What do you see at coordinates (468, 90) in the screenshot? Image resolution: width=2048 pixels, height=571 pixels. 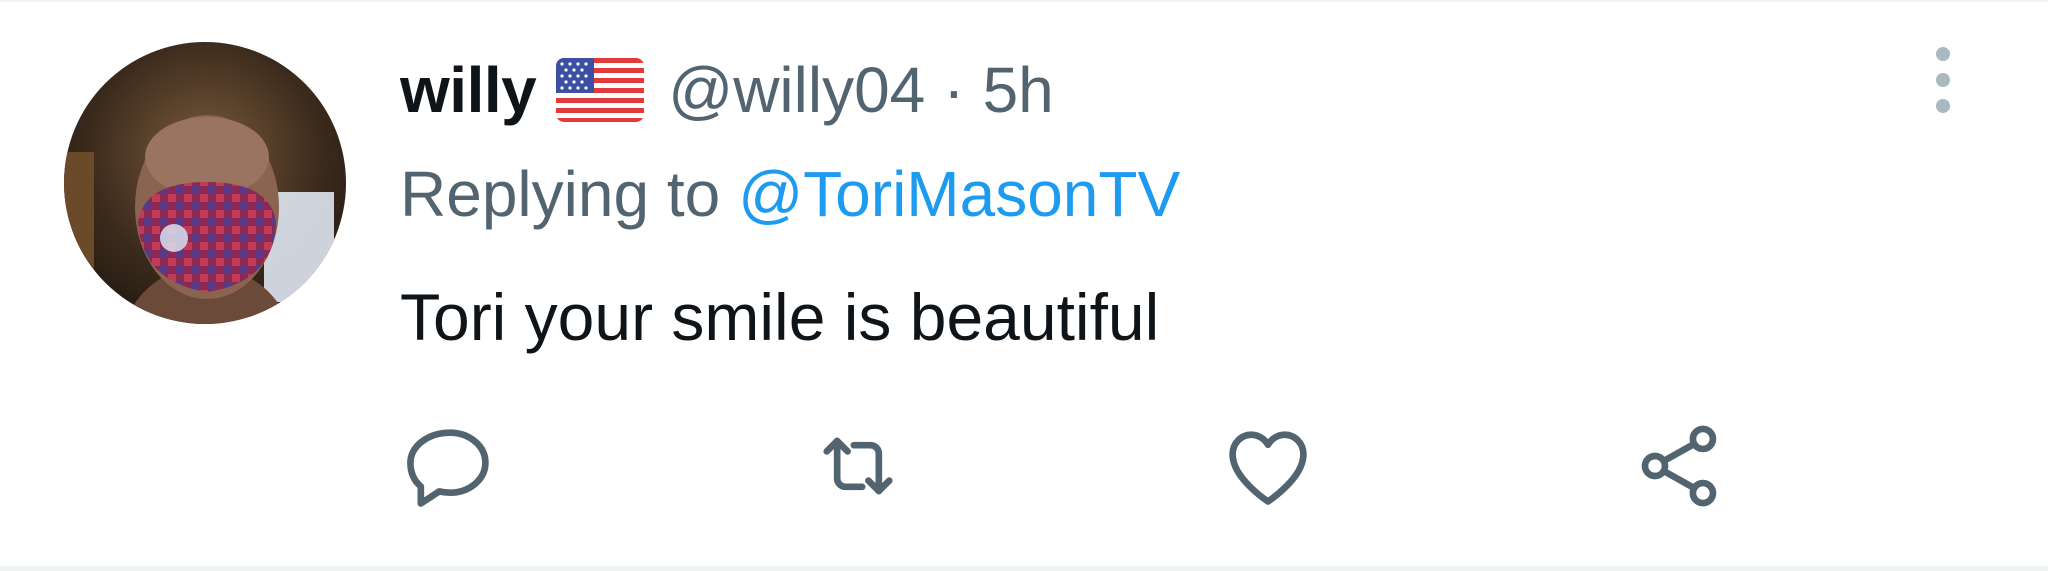 I see `author-name: willy` at bounding box center [468, 90].